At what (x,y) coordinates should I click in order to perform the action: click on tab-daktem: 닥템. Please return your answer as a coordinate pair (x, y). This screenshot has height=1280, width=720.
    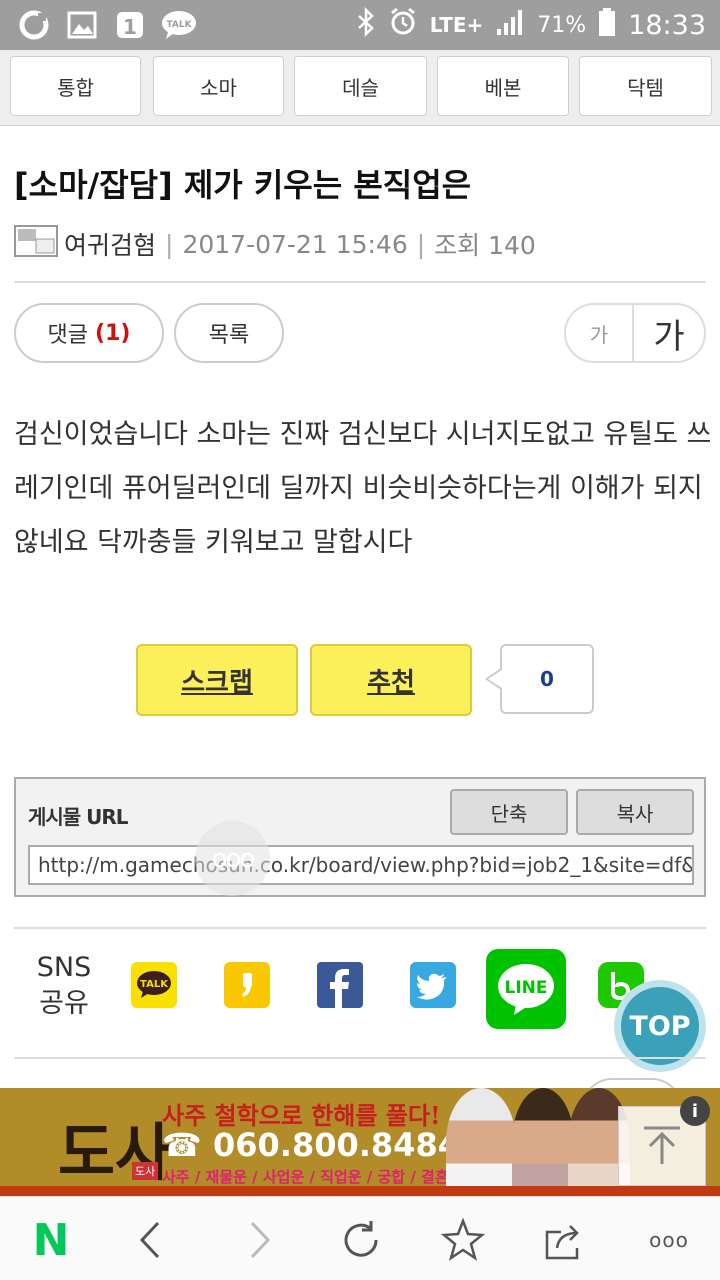
    Looking at the image, I should click on (645, 86).